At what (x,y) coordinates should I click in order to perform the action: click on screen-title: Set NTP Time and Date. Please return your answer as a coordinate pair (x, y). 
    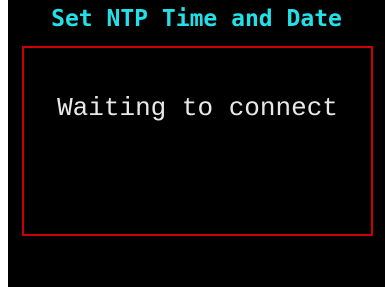
    Looking at the image, I should click on (196, 19).